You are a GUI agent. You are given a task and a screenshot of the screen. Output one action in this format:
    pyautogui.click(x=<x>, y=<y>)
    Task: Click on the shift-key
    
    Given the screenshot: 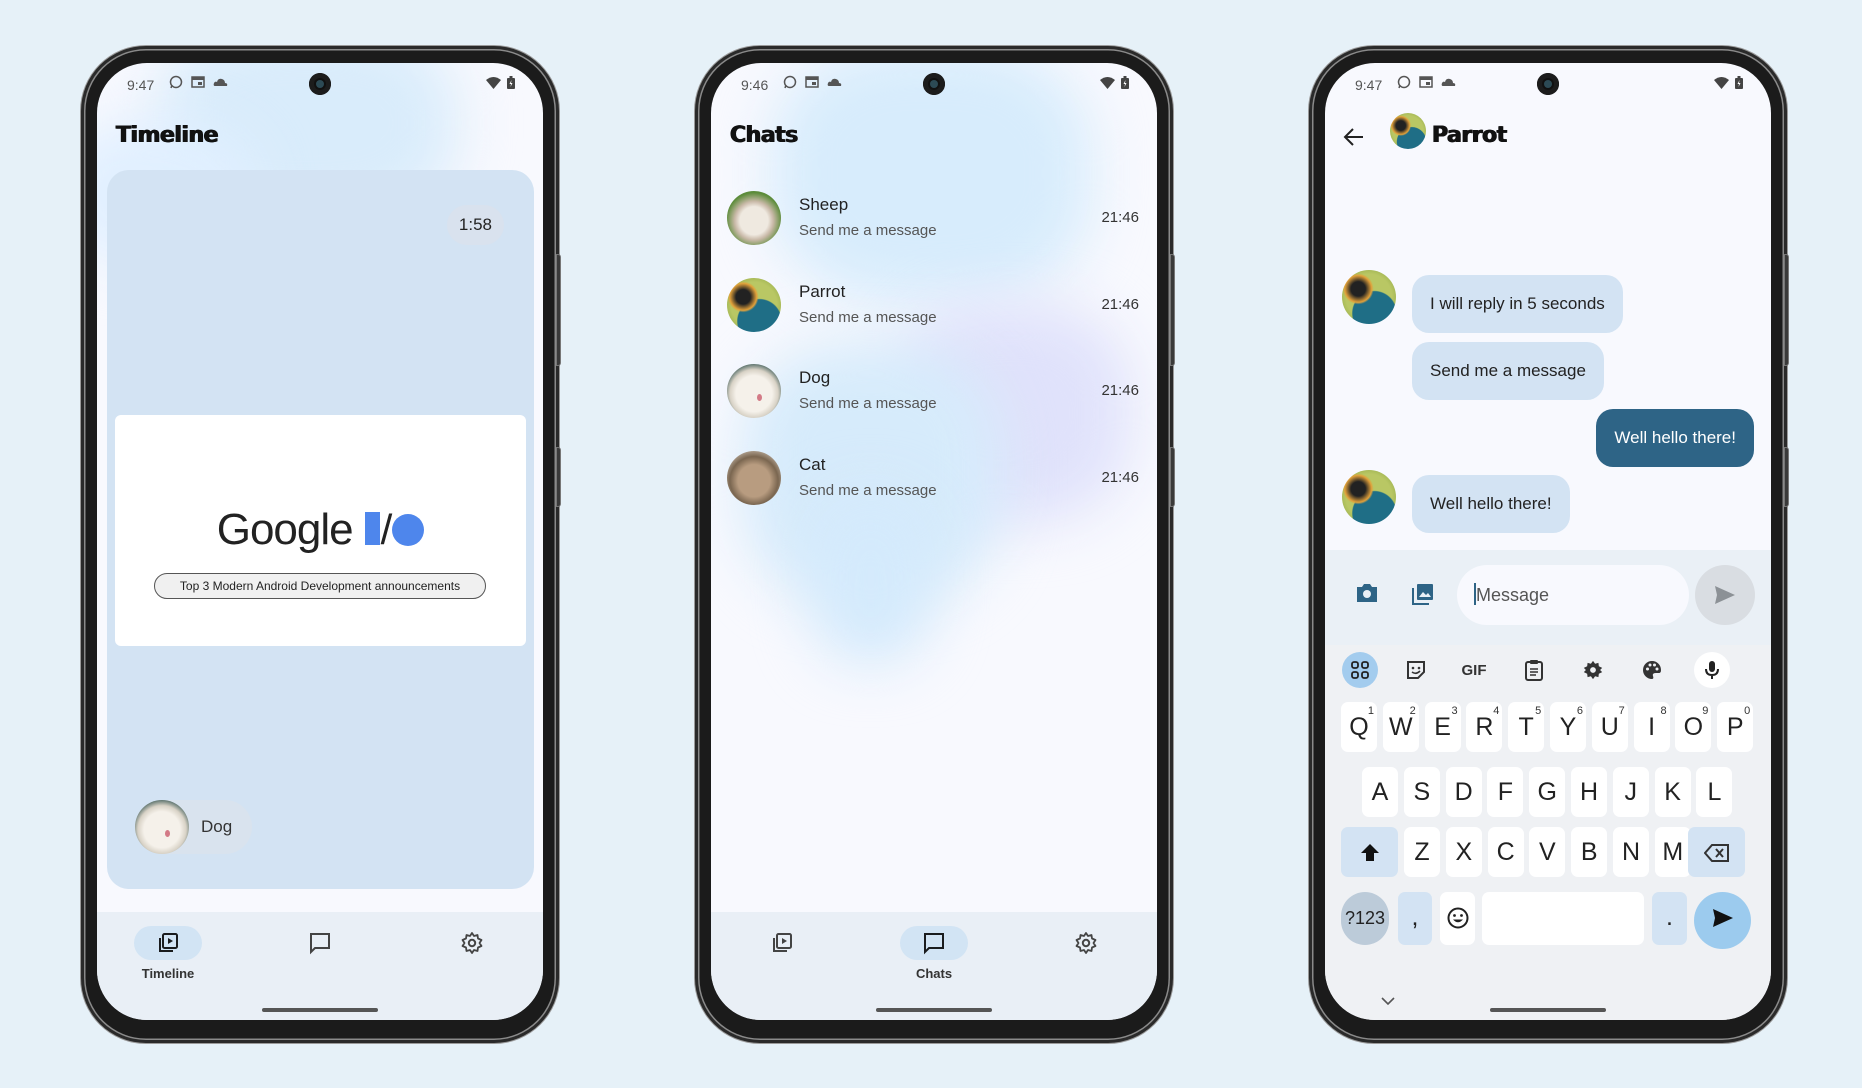 What is the action you would take?
    pyautogui.click(x=1369, y=852)
    